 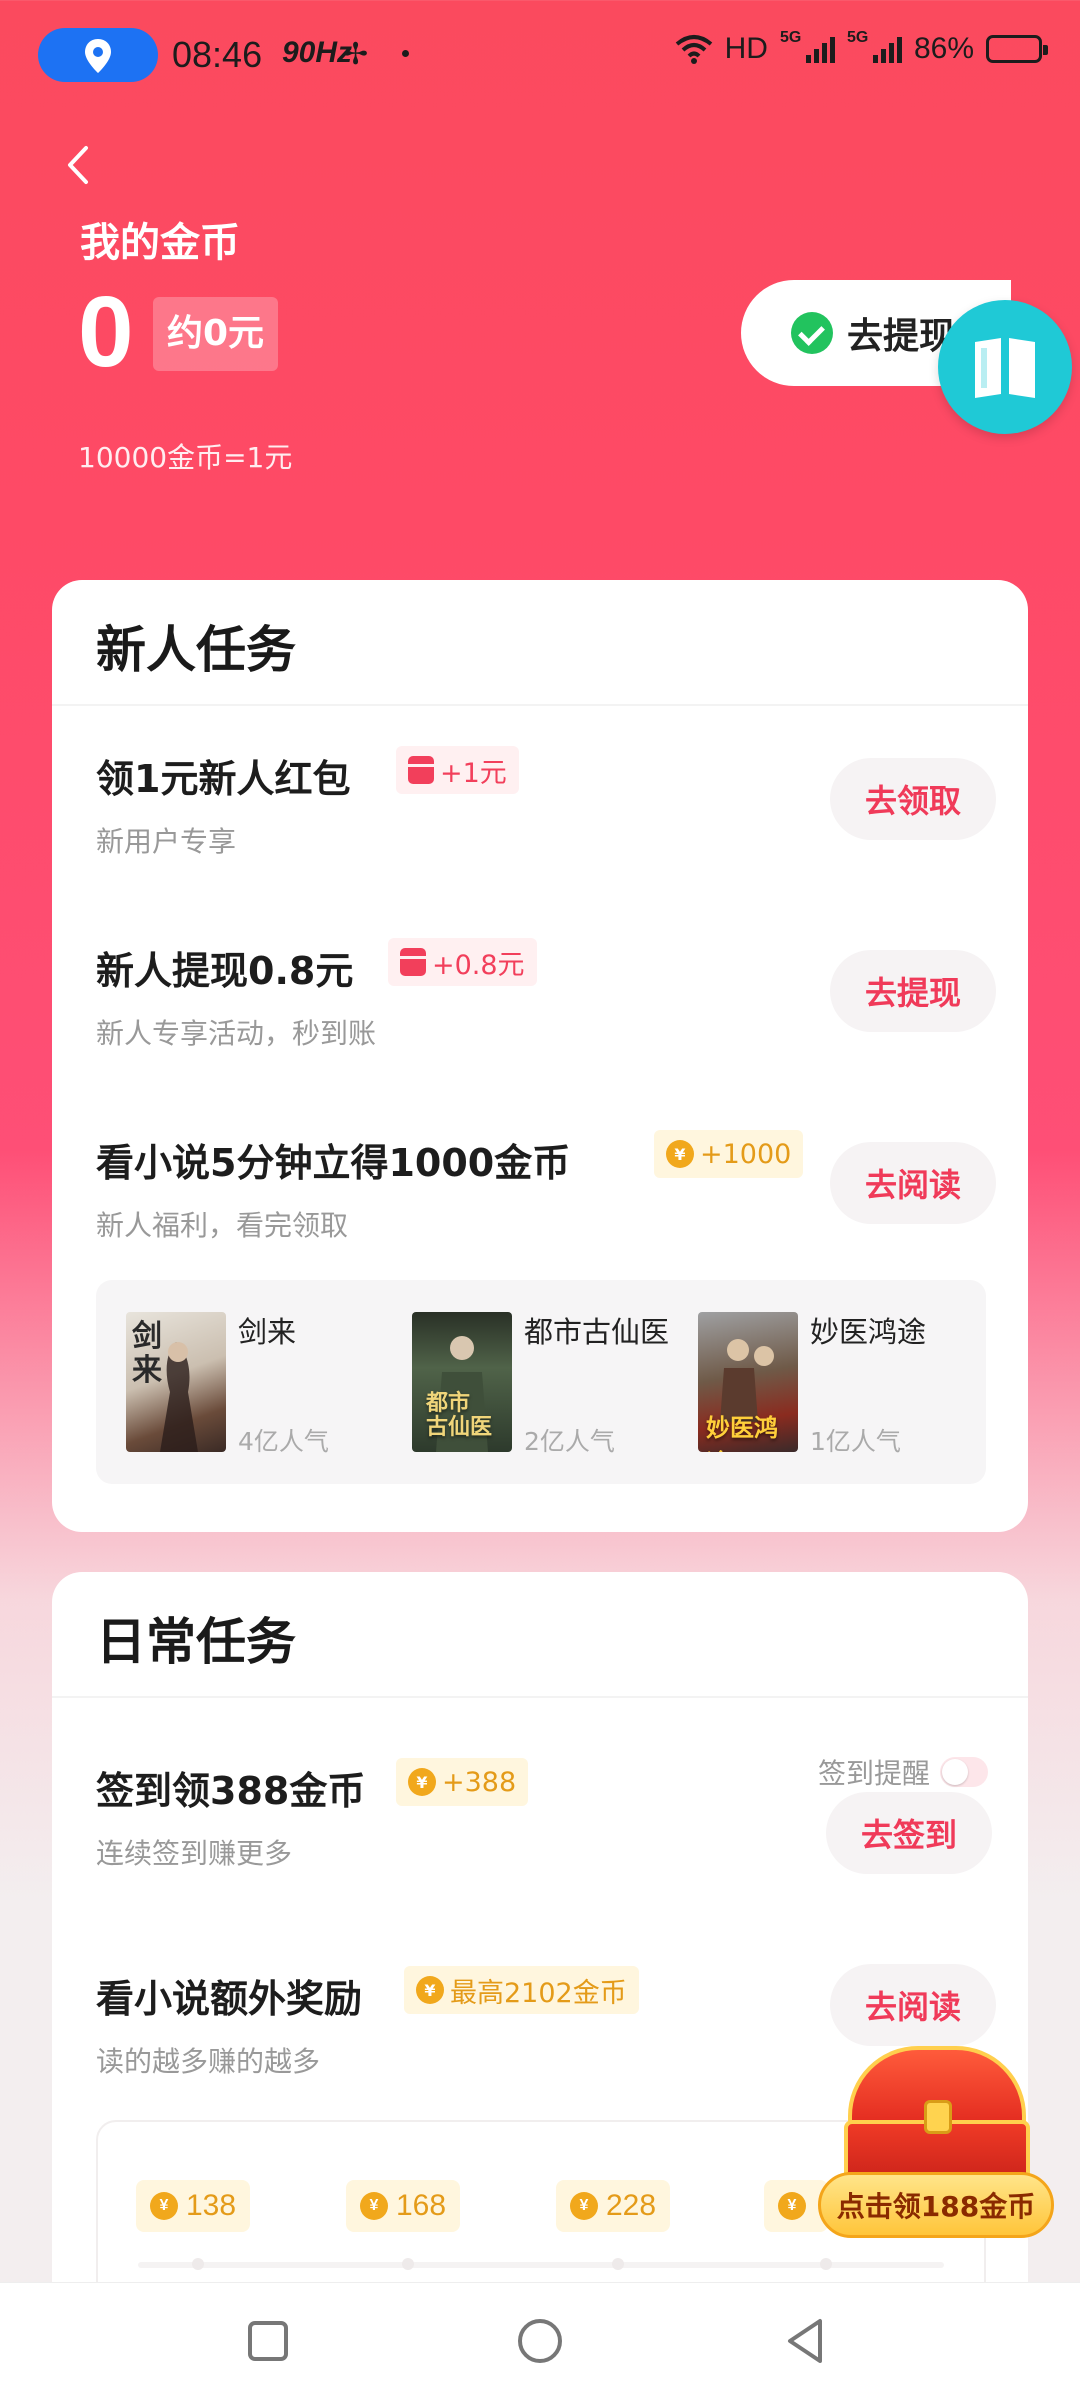 I want to click on book-cover: 剑来, so click(x=176, y=1382).